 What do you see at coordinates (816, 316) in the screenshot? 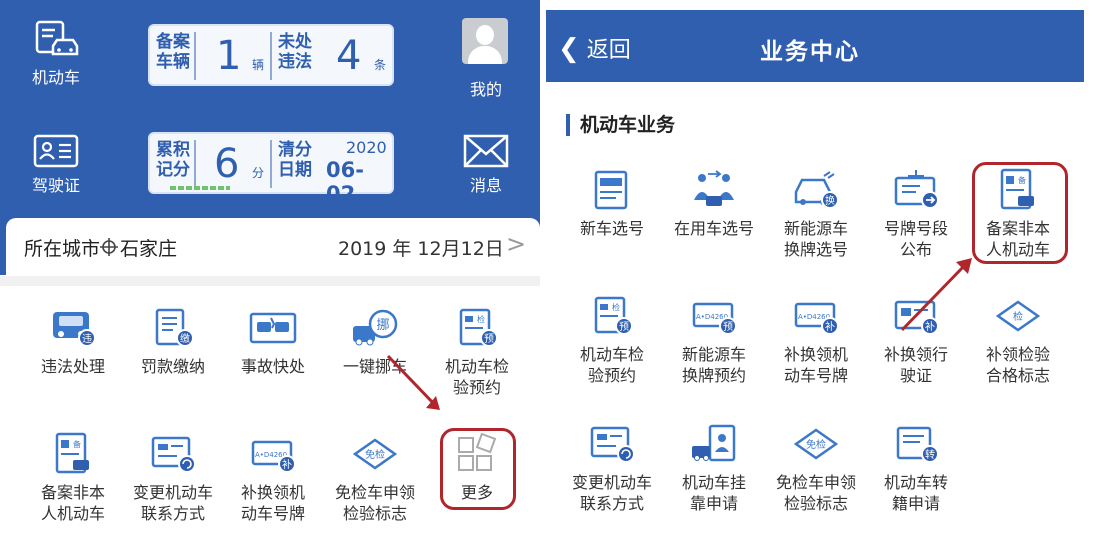
I see `plate-replace-icon: A•D4260 补` at bounding box center [816, 316].